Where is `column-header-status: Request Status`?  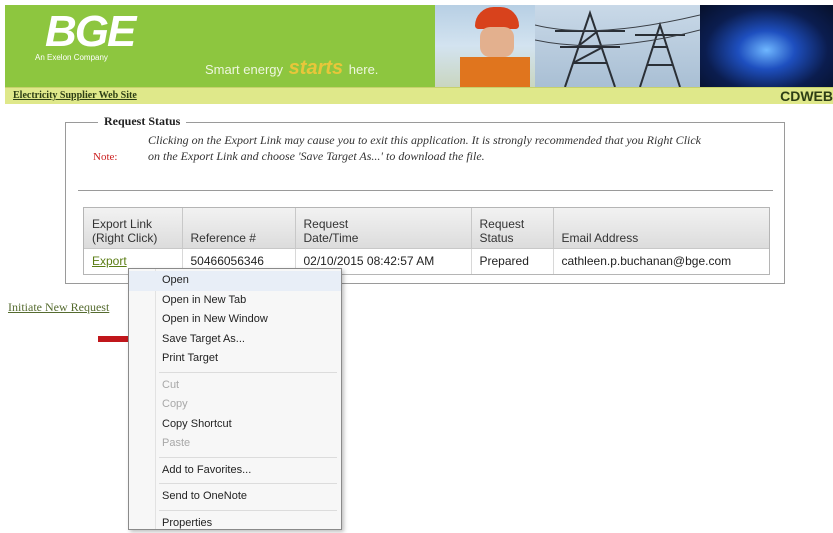
column-header-status: Request Status is located at coordinates (512, 228).